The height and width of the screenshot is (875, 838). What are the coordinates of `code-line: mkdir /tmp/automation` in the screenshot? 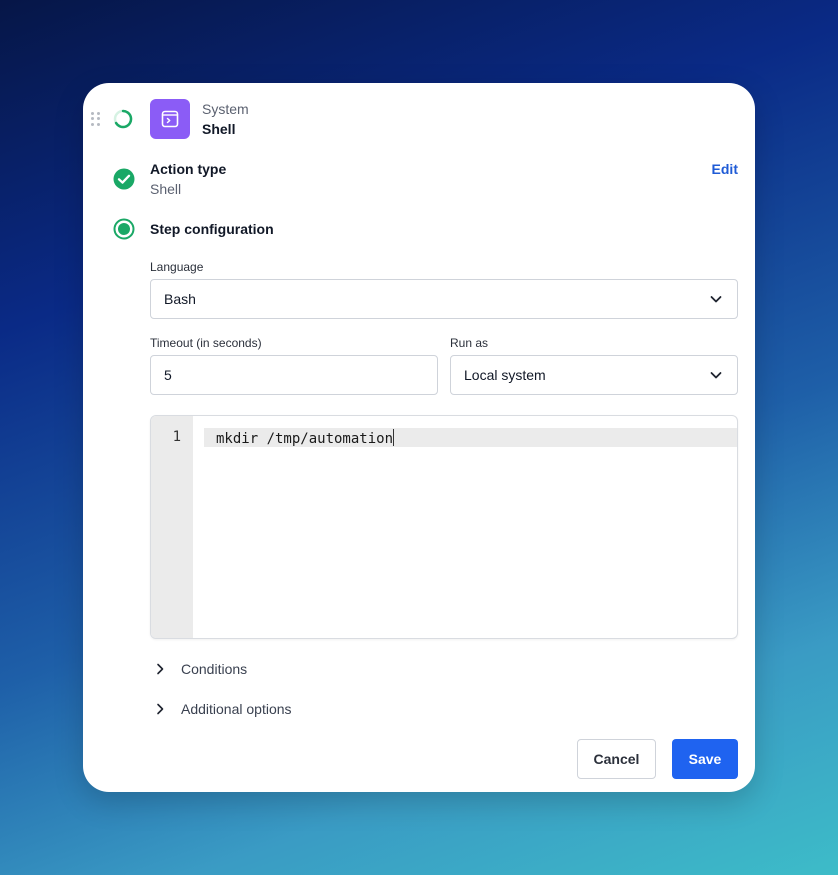 It's located at (305, 438).